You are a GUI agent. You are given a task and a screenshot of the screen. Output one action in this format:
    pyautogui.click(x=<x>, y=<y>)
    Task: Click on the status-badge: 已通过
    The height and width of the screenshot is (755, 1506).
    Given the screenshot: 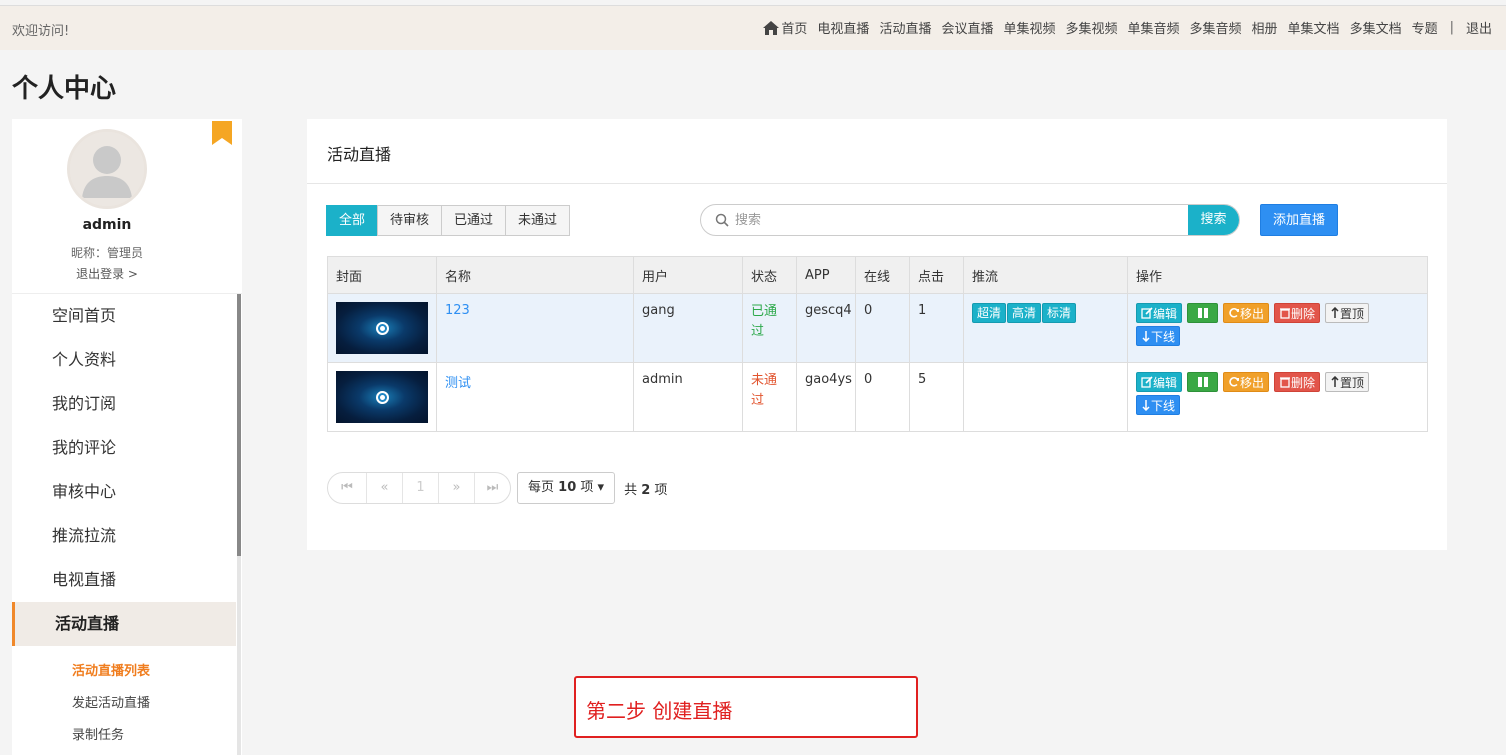 What is the action you would take?
    pyautogui.click(x=764, y=321)
    